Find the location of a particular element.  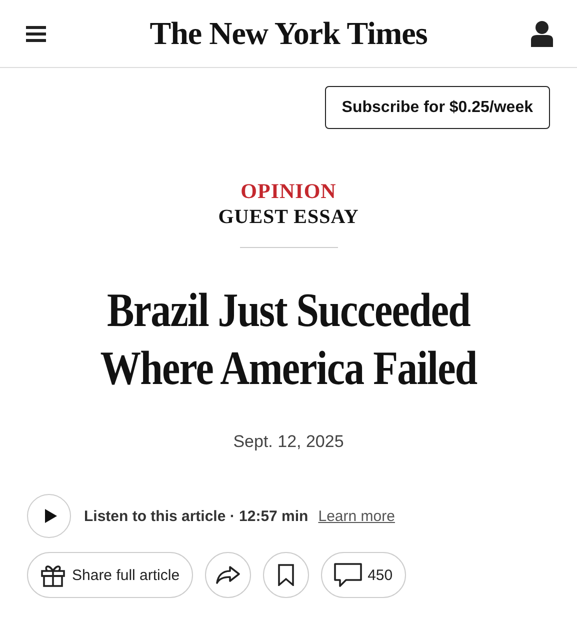

forward-button is located at coordinates (227, 575).